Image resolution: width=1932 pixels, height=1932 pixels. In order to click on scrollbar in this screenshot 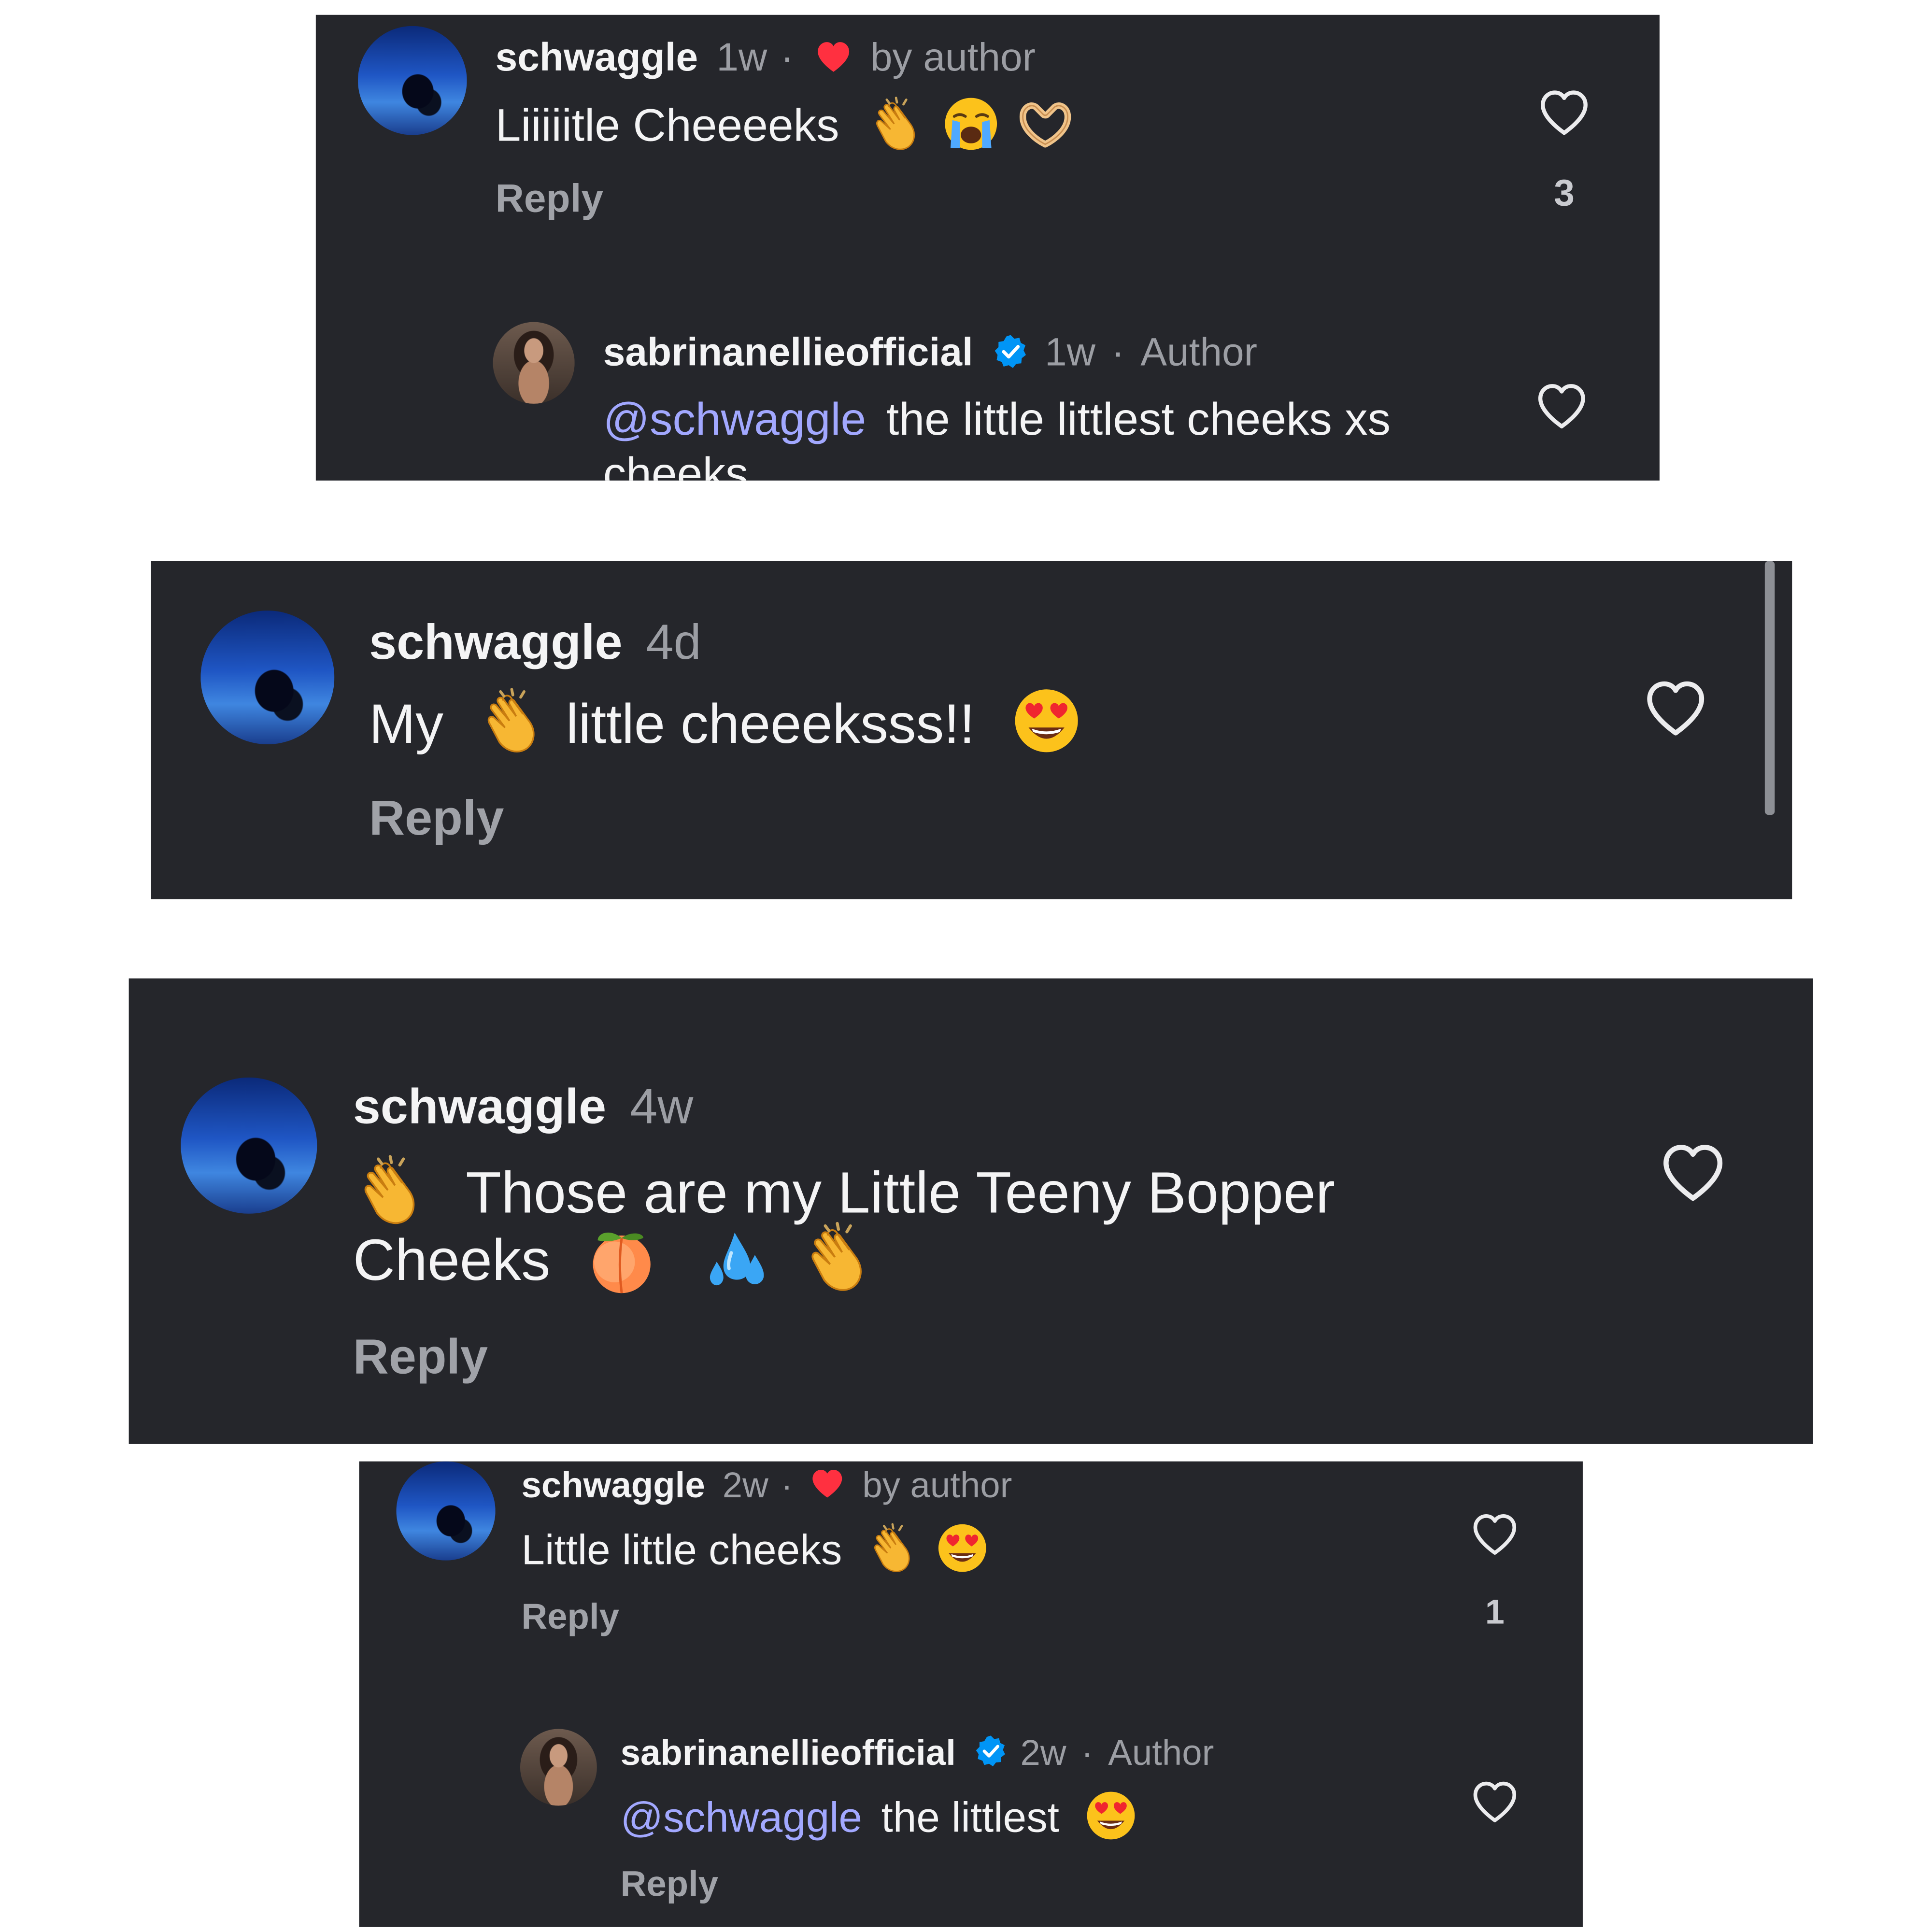, I will do `click(1769, 688)`.